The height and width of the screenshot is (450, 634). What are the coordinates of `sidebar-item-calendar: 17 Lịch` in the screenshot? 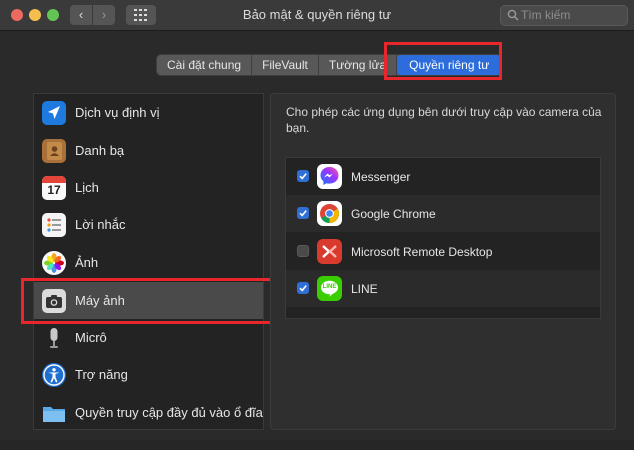 It's located at (148, 187).